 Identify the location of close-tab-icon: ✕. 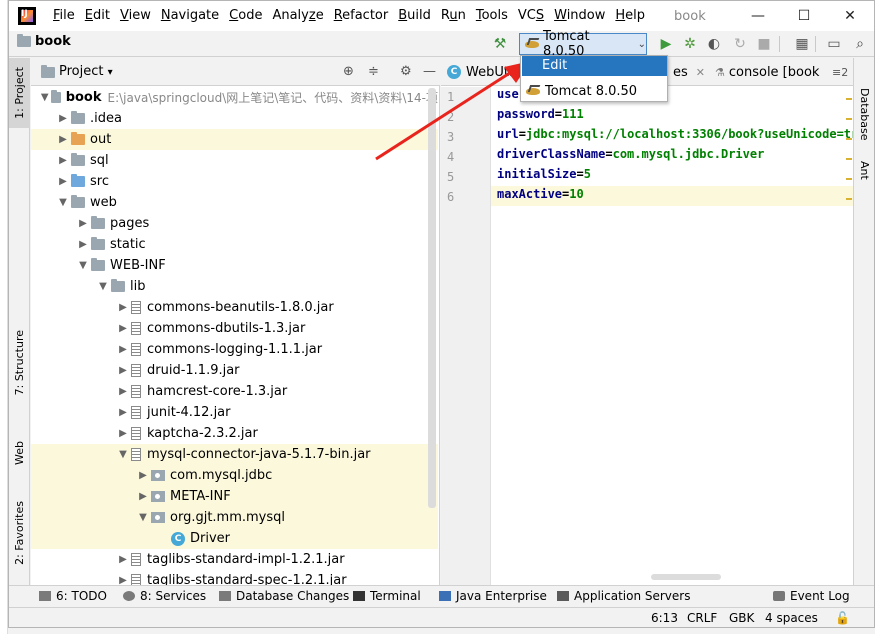
(700, 72).